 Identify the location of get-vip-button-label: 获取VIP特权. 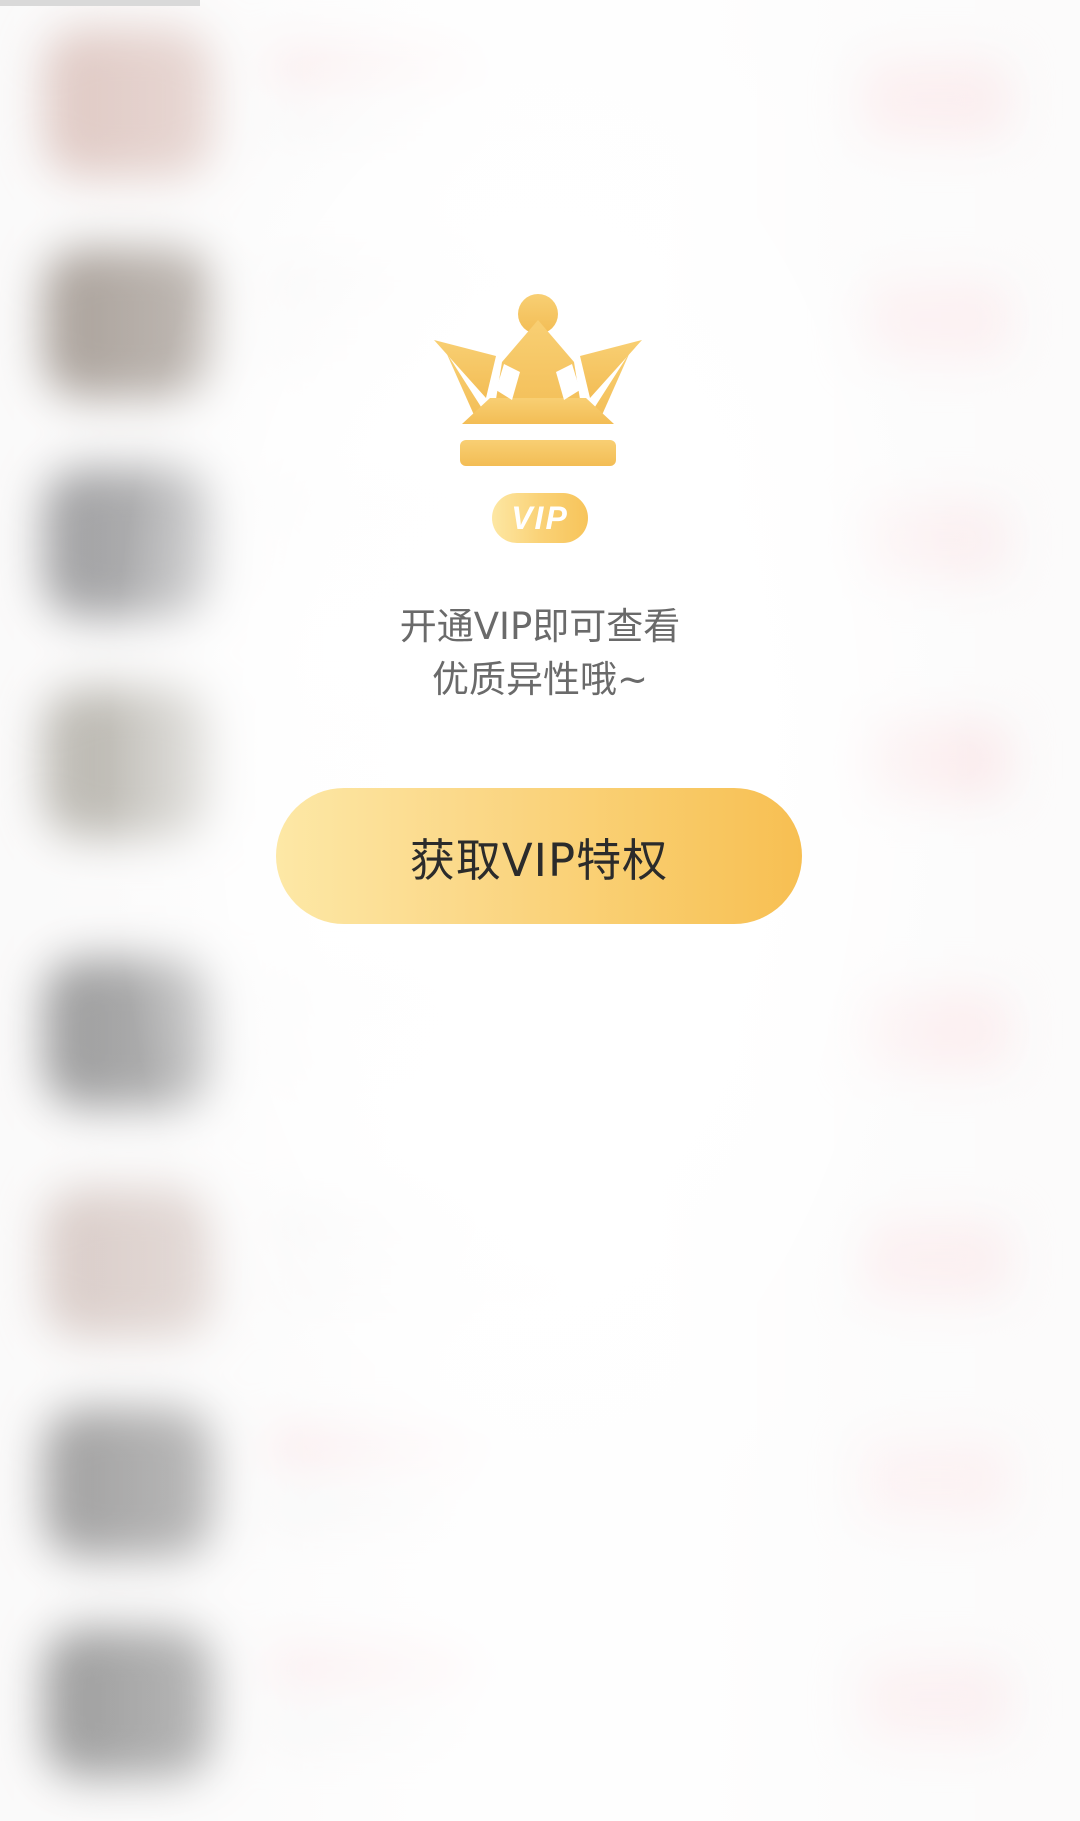
(539, 860).